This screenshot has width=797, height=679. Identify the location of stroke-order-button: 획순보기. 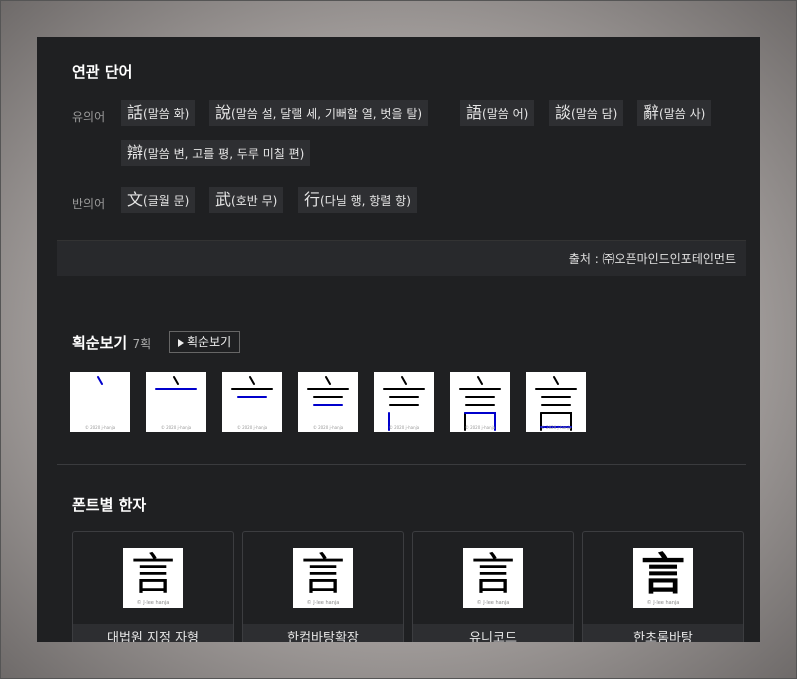
(205, 342).